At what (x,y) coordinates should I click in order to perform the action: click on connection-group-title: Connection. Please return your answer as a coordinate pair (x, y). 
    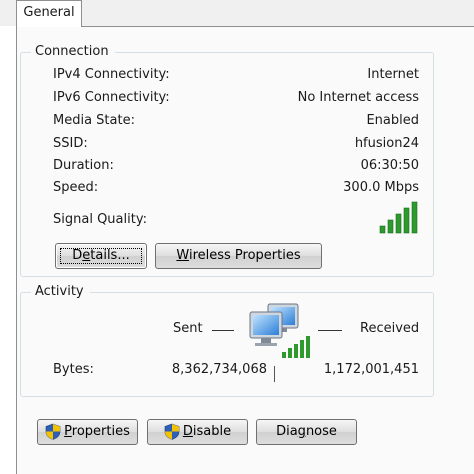
    Looking at the image, I should click on (73, 52).